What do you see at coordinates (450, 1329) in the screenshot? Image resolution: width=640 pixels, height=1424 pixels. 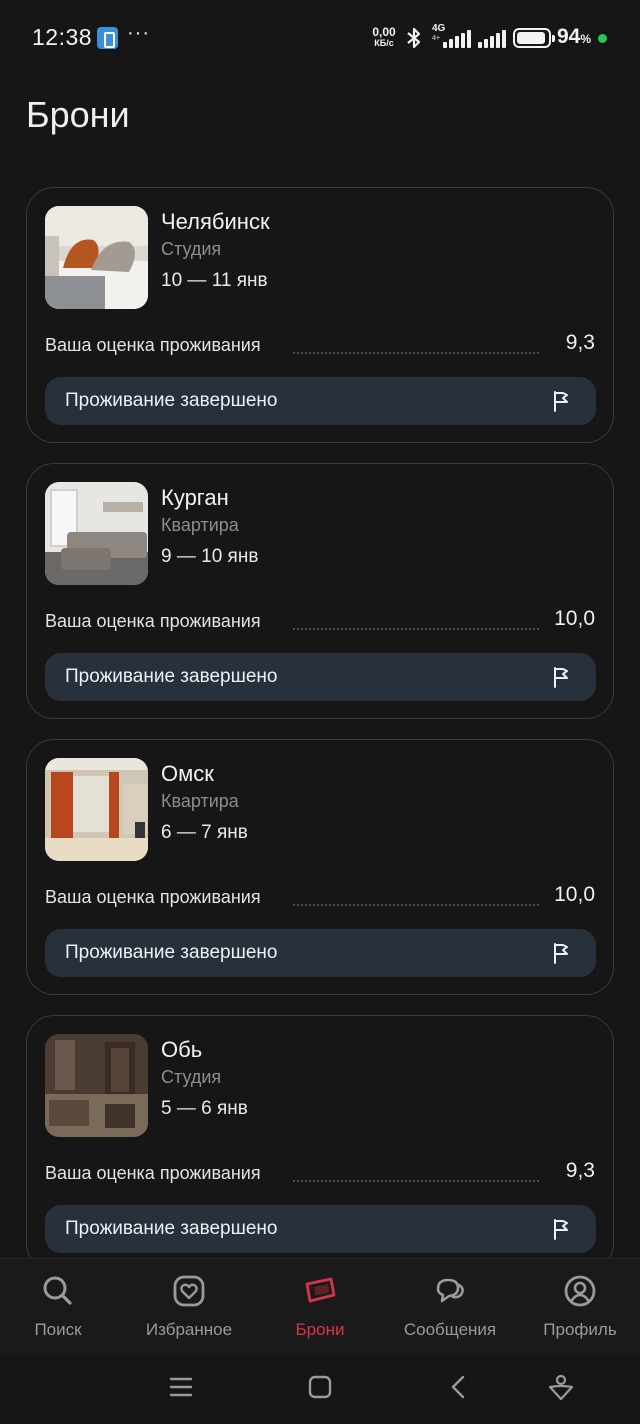 I see `nav-label-messages: Сообщения` at bounding box center [450, 1329].